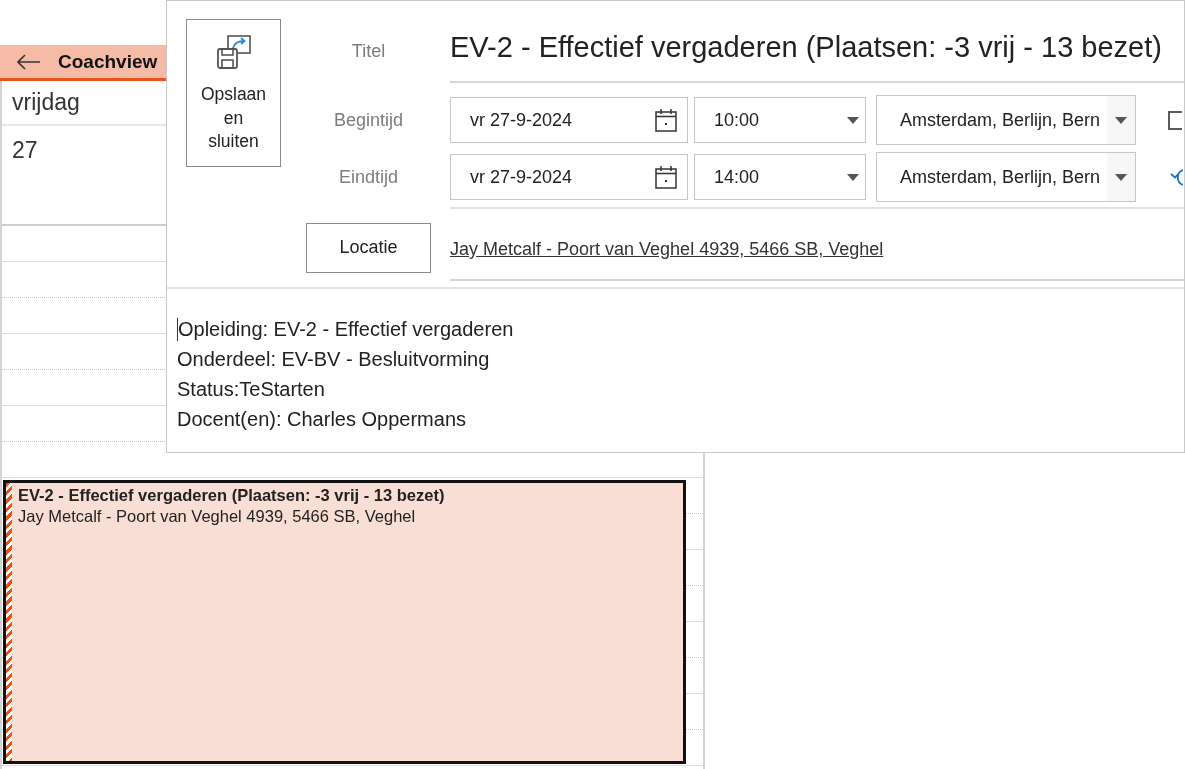 This screenshot has width=1185, height=769. I want to click on save-icon, so click(233, 52).